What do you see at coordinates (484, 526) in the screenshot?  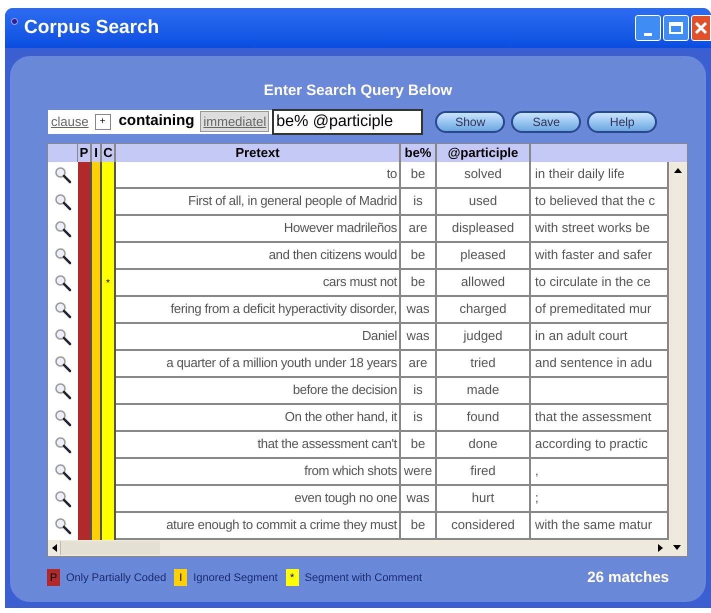 I see `participle-cell: considered` at bounding box center [484, 526].